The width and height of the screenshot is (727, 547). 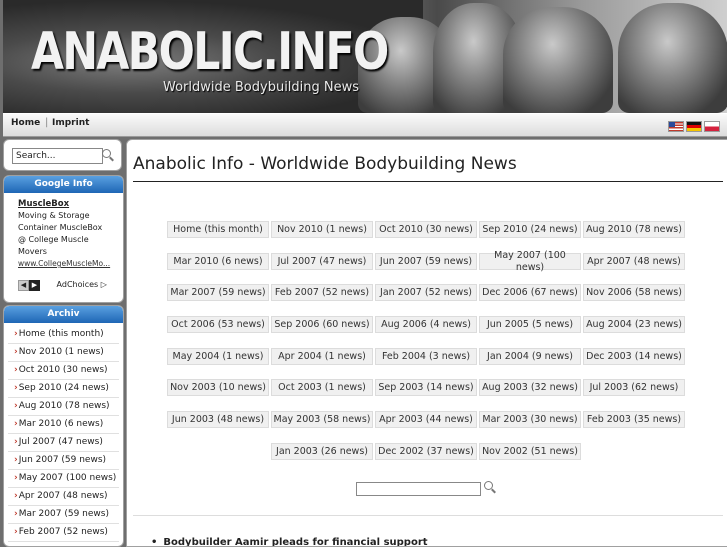 I want to click on archiv-item: Mar 2010 (6 news), so click(x=63, y=425).